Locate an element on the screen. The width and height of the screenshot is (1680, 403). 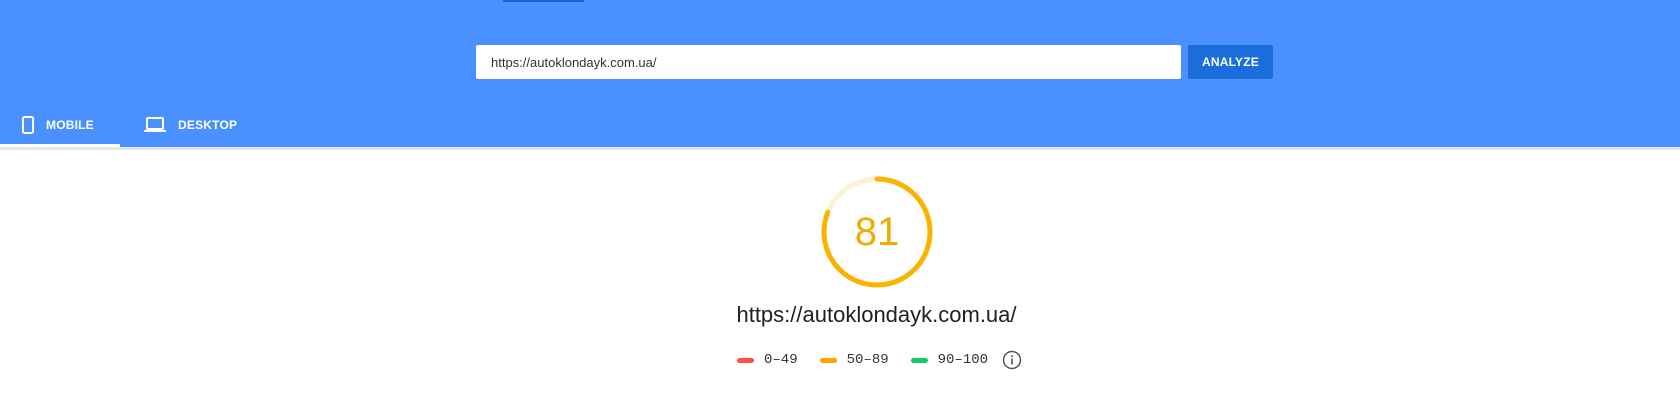
score-gauge: 81 is located at coordinates (877, 232).